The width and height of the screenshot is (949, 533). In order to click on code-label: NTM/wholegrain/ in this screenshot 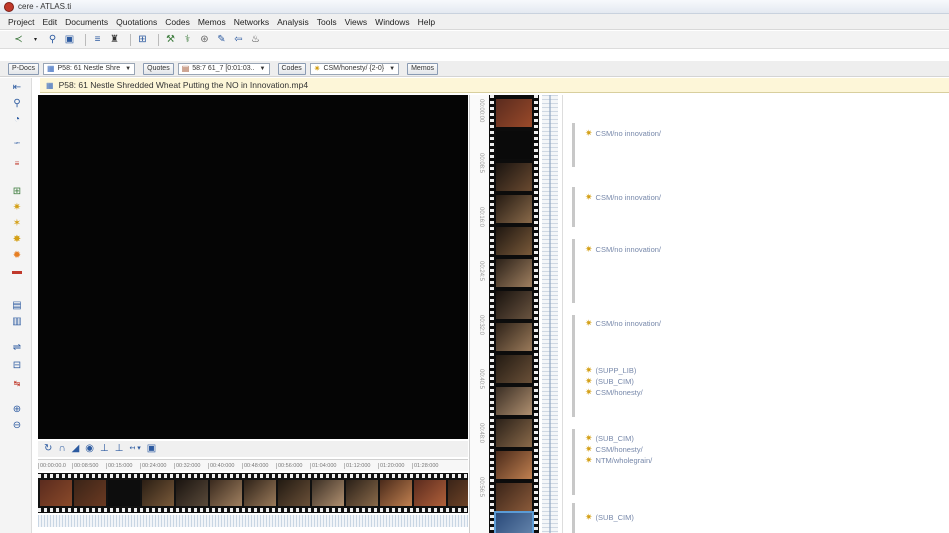, I will do `click(624, 460)`.